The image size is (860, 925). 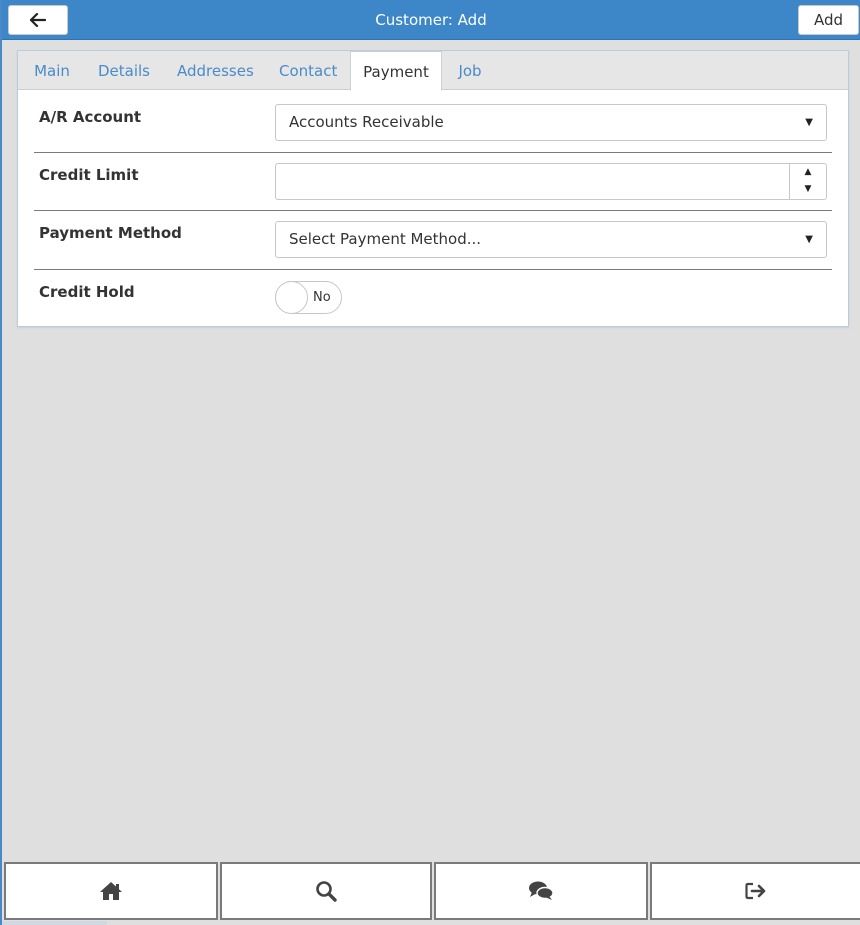 I want to click on credit-limit-row: Credit Limit ▲ ▼, so click(x=433, y=182).